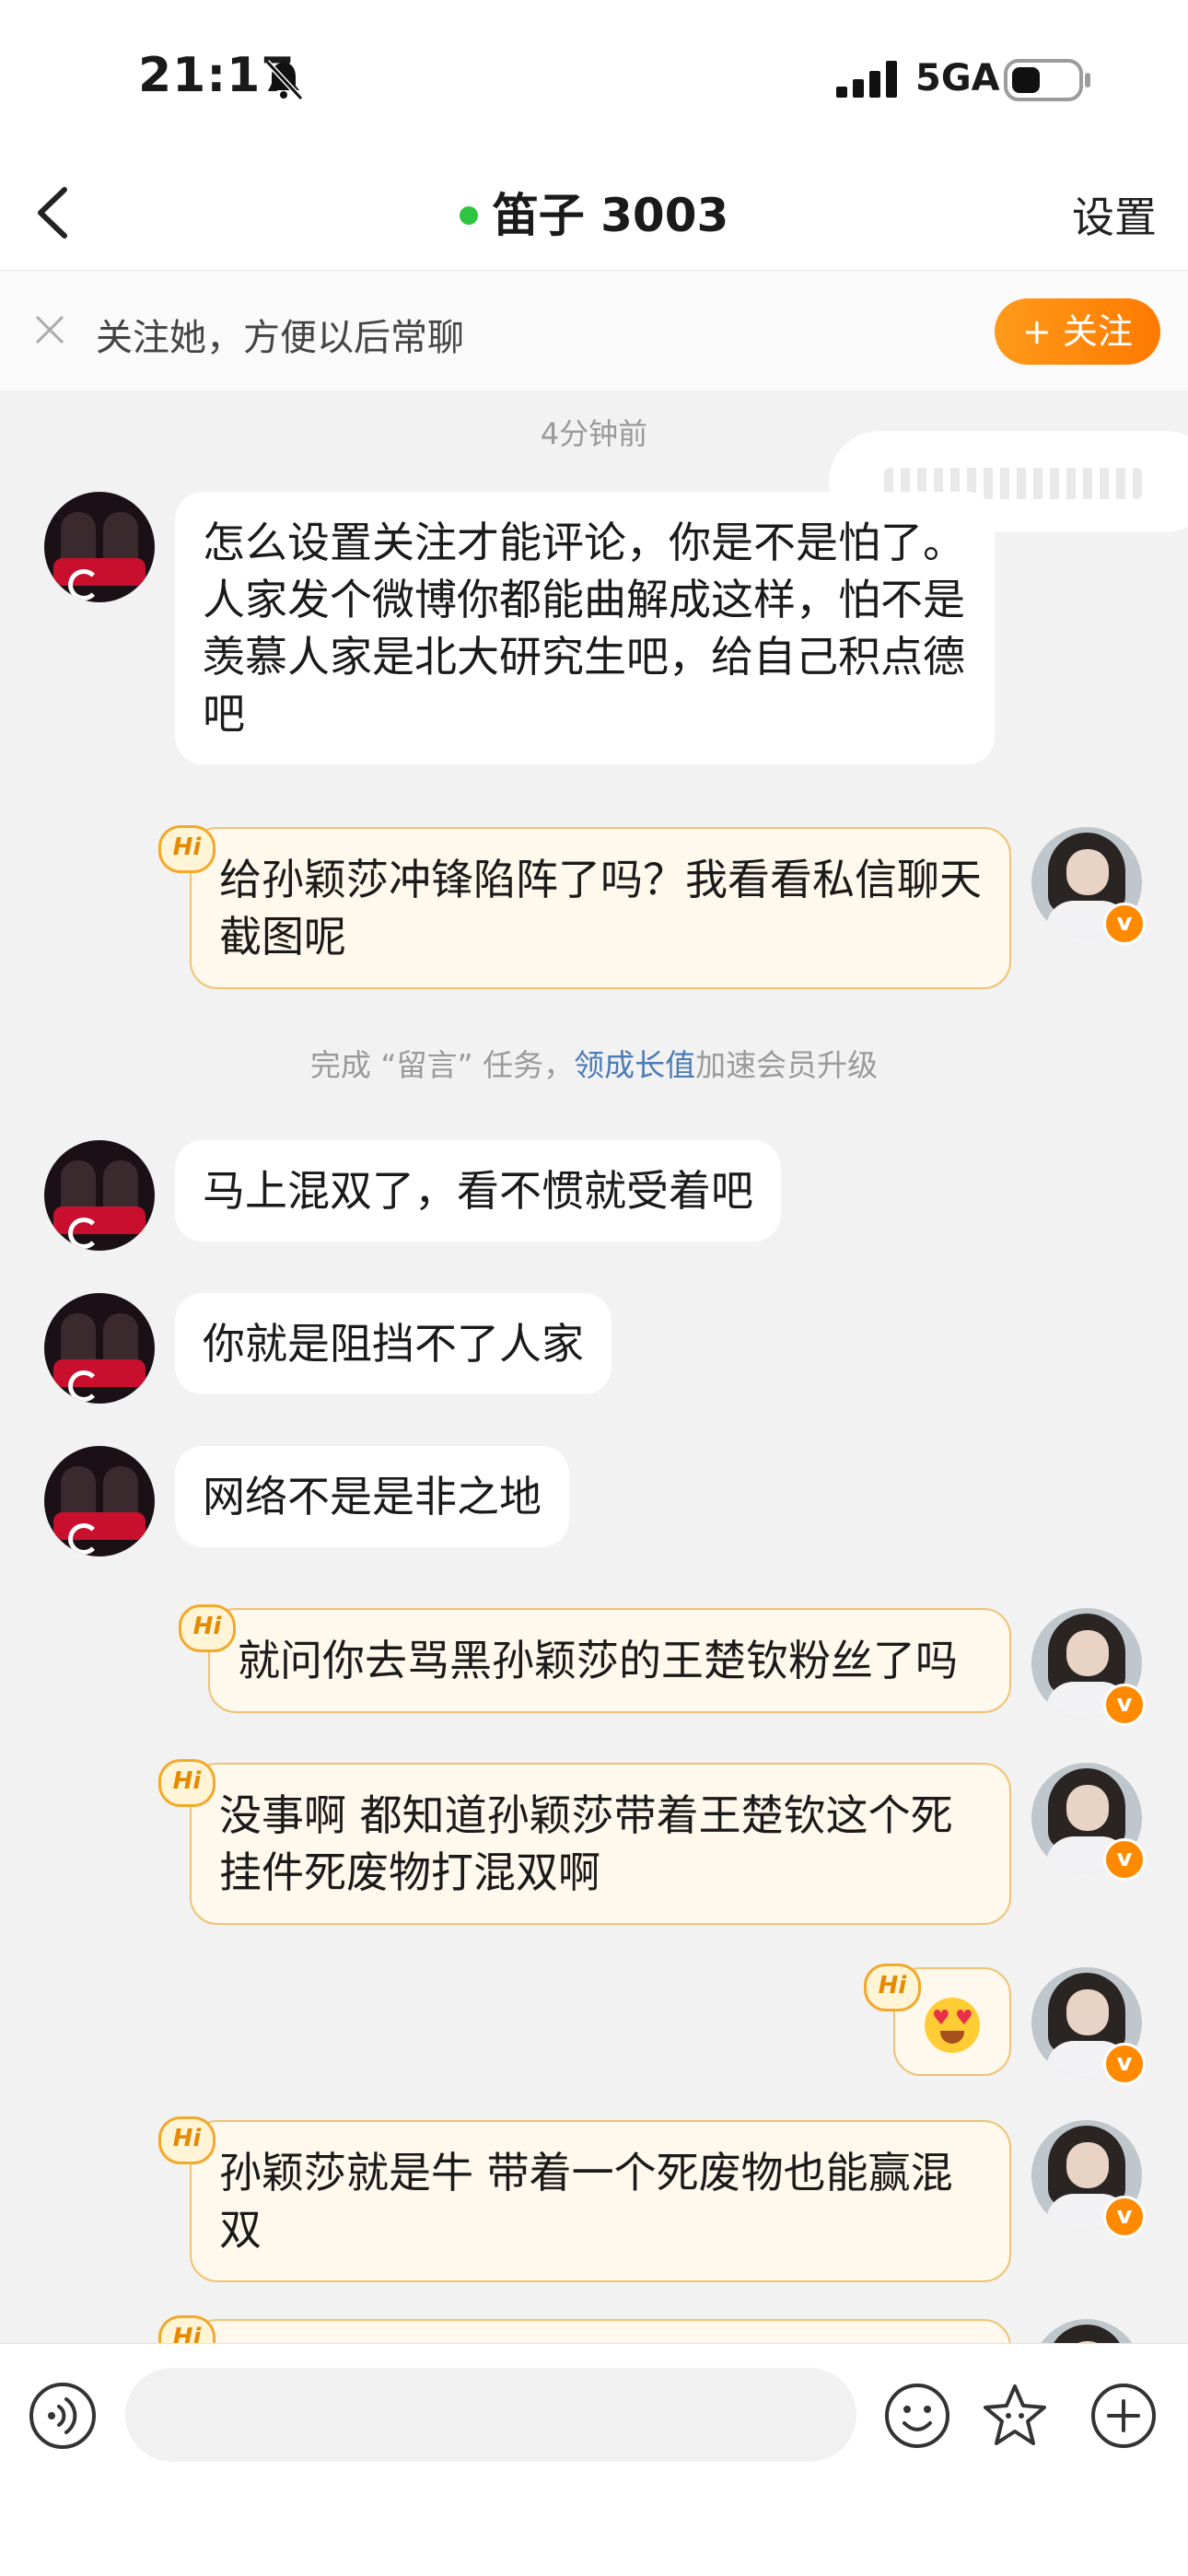 This screenshot has height=2576, width=1188. What do you see at coordinates (1114, 214) in the screenshot?
I see `settings-button: 设置` at bounding box center [1114, 214].